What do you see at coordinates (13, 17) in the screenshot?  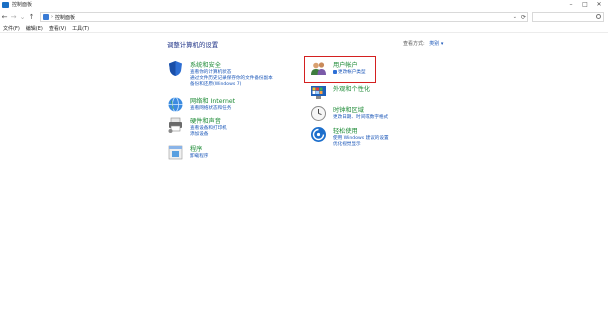 I see `forward-arrow-icon: →` at bounding box center [13, 17].